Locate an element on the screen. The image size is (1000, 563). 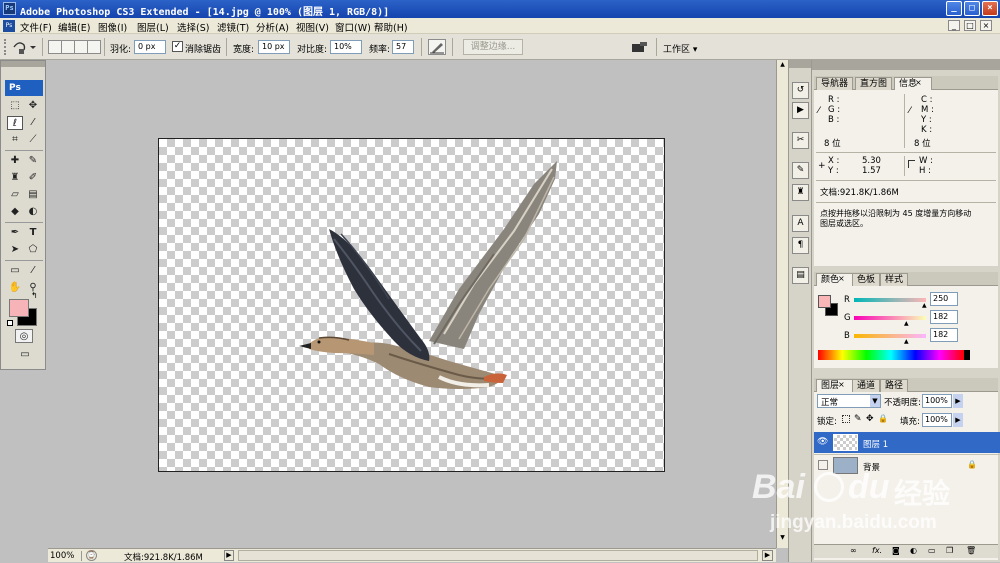
lock-image-icon: ✎ is located at coordinates (858, 419).